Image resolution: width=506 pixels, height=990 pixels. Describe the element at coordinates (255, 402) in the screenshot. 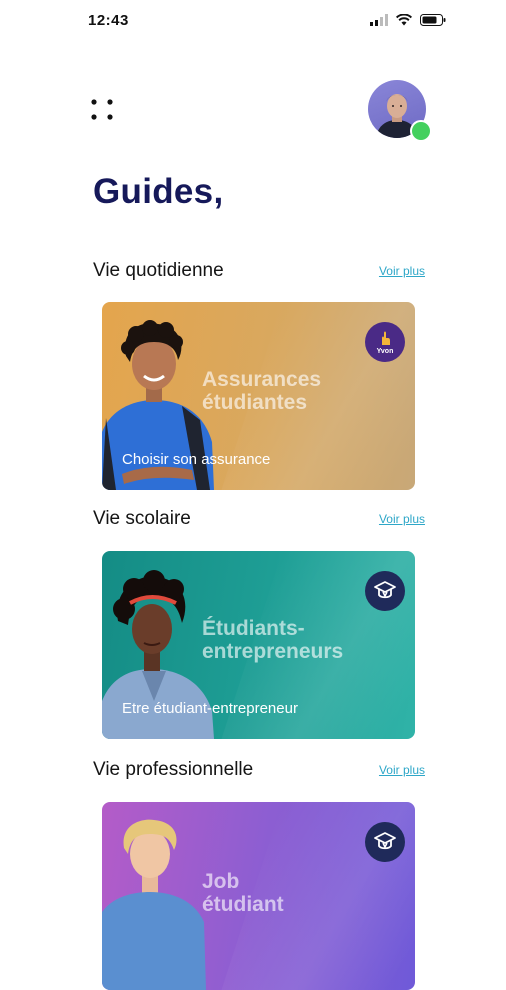

I see `card-title-line: étudiantes` at that location.